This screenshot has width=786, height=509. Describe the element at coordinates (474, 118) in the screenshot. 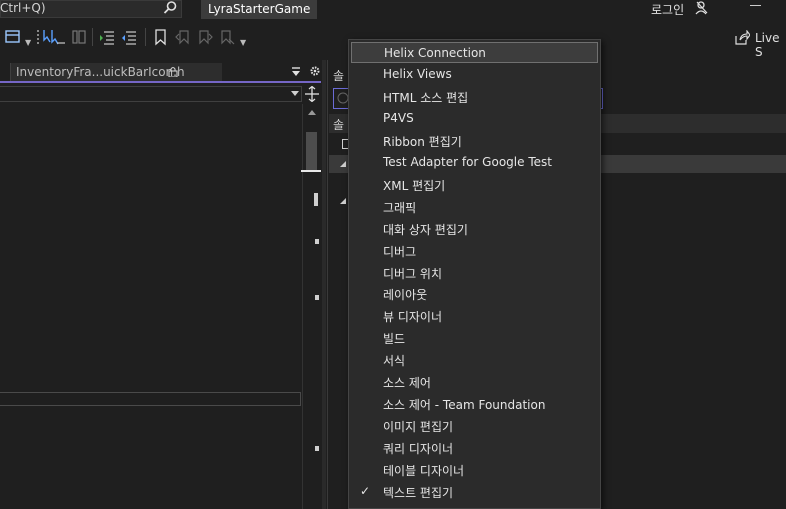

I see `menu-item: P4VS` at that location.